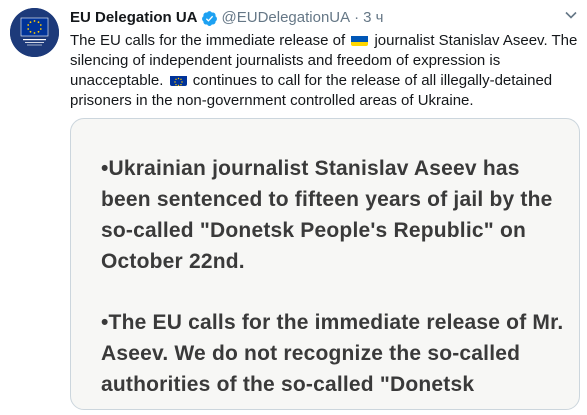 The image size is (587, 415). I want to click on tweet-header: EU Delegation UA @EUDelegationUA · 3 ч, so click(325, 18).